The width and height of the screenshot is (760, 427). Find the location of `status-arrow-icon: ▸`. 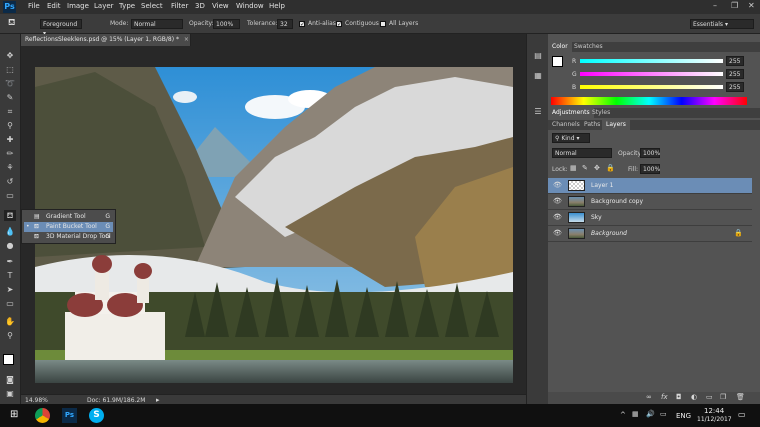

status-arrow-icon: ▸ is located at coordinates (158, 400).